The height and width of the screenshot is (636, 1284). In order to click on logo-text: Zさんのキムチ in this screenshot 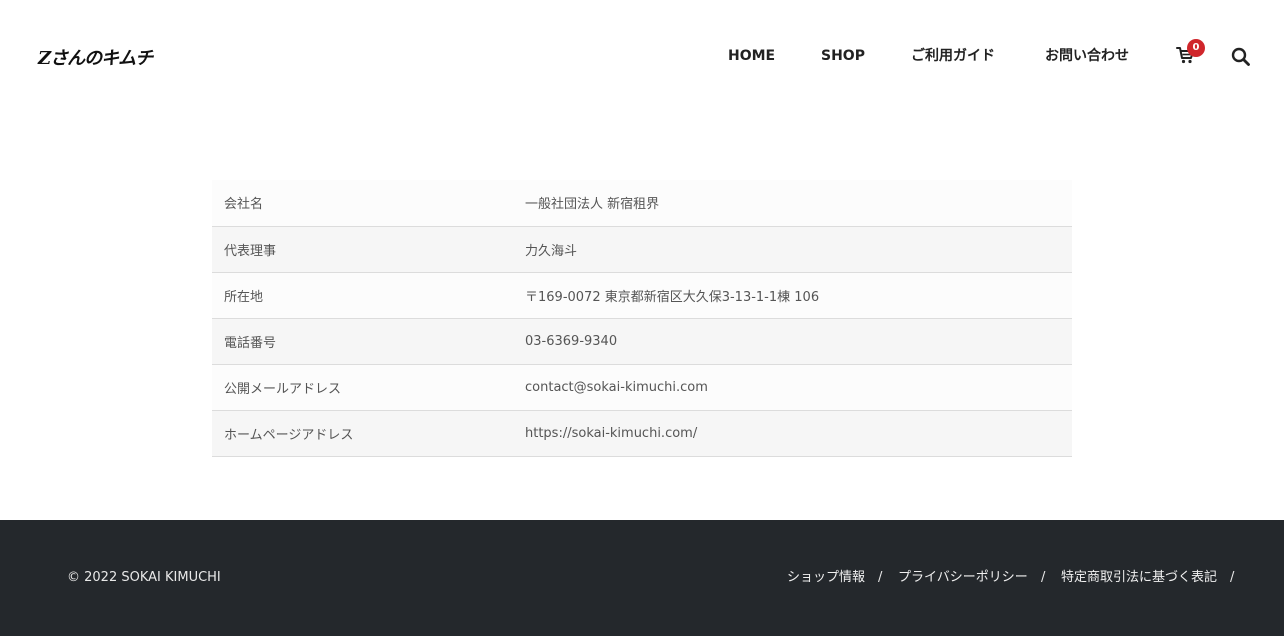, I will do `click(95, 58)`.